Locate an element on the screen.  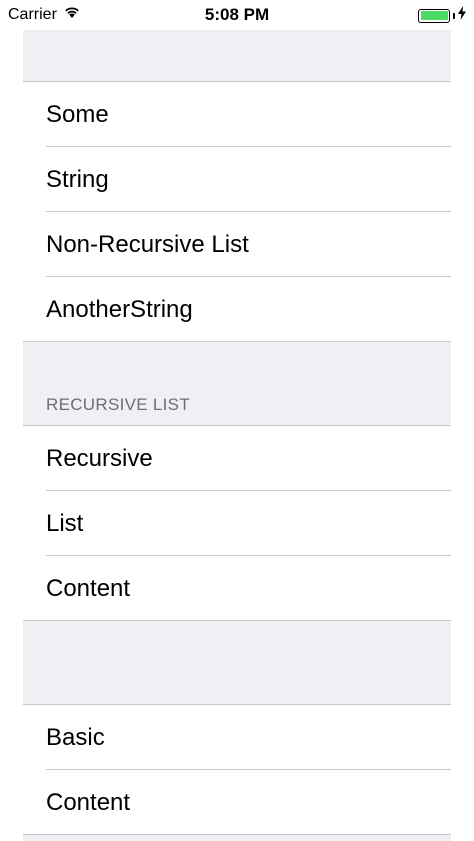
battery-tip is located at coordinates (454, 15).